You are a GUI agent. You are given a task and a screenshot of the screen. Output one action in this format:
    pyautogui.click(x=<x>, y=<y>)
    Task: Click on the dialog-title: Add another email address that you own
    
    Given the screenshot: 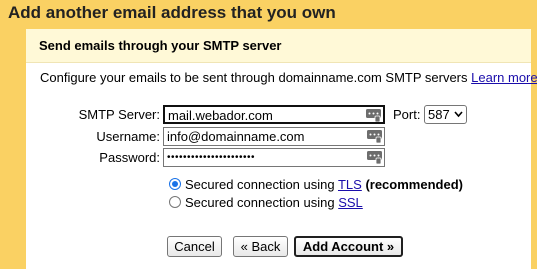 What is the action you would take?
    pyautogui.click(x=172, y=12)
    